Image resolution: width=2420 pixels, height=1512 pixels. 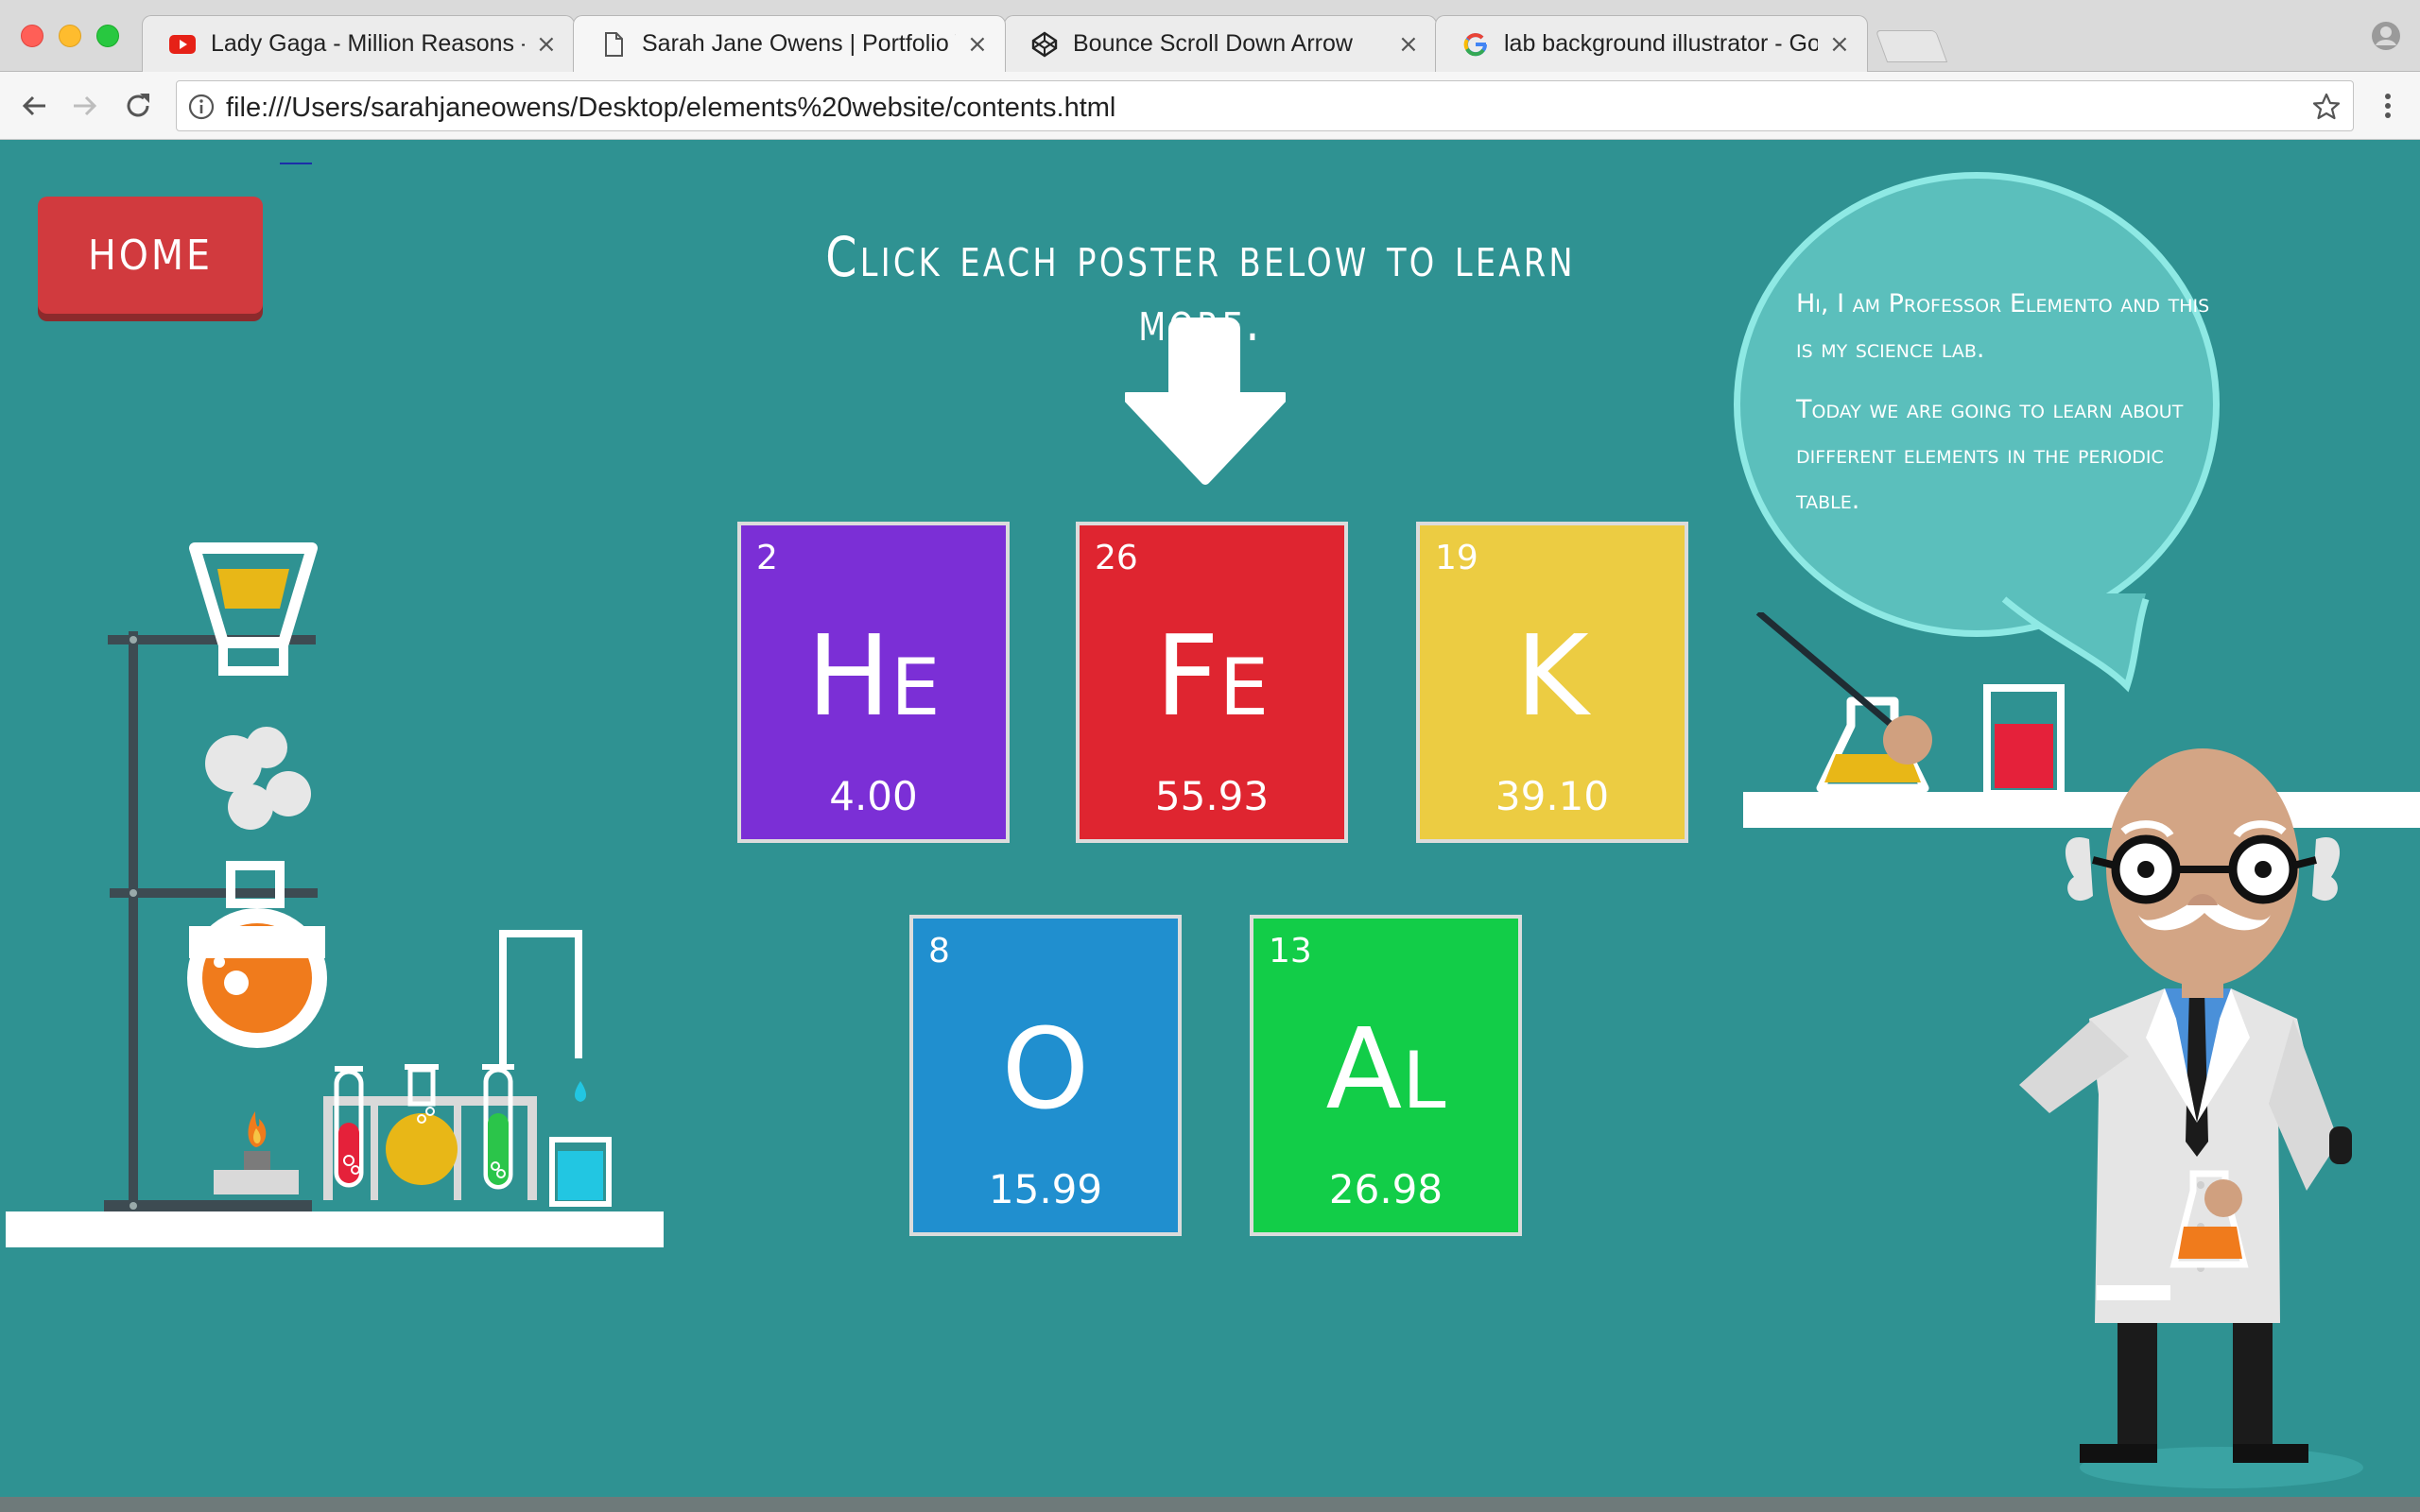 I want to click on new-tab-button, so click(x=1911, y=46).